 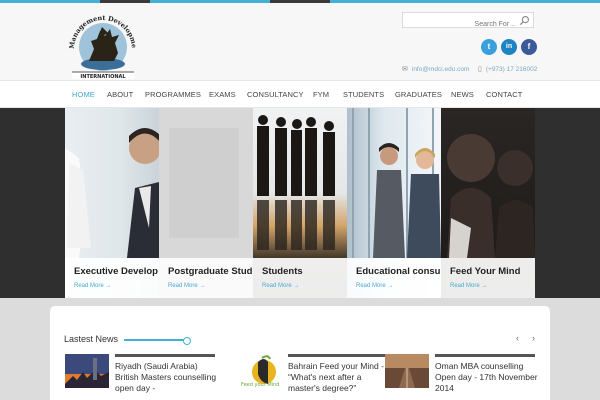 What do you see at coordinates (488, 278) in the screenshot?
I see `slide-caption: Feed Your Mind Read More →` at bounding box center [488, 278].